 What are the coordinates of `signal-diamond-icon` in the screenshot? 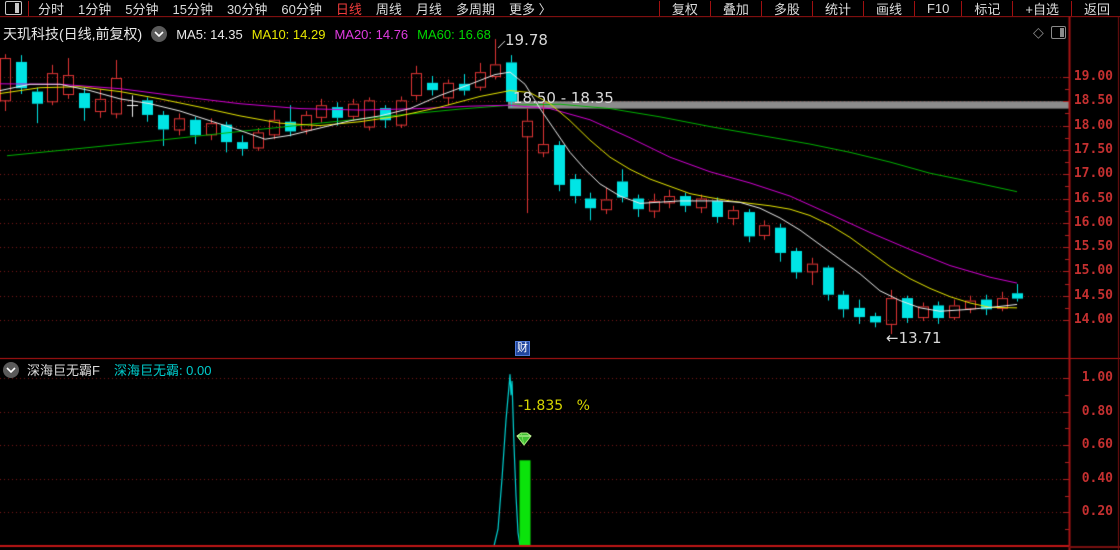 It's located at (524, 441).